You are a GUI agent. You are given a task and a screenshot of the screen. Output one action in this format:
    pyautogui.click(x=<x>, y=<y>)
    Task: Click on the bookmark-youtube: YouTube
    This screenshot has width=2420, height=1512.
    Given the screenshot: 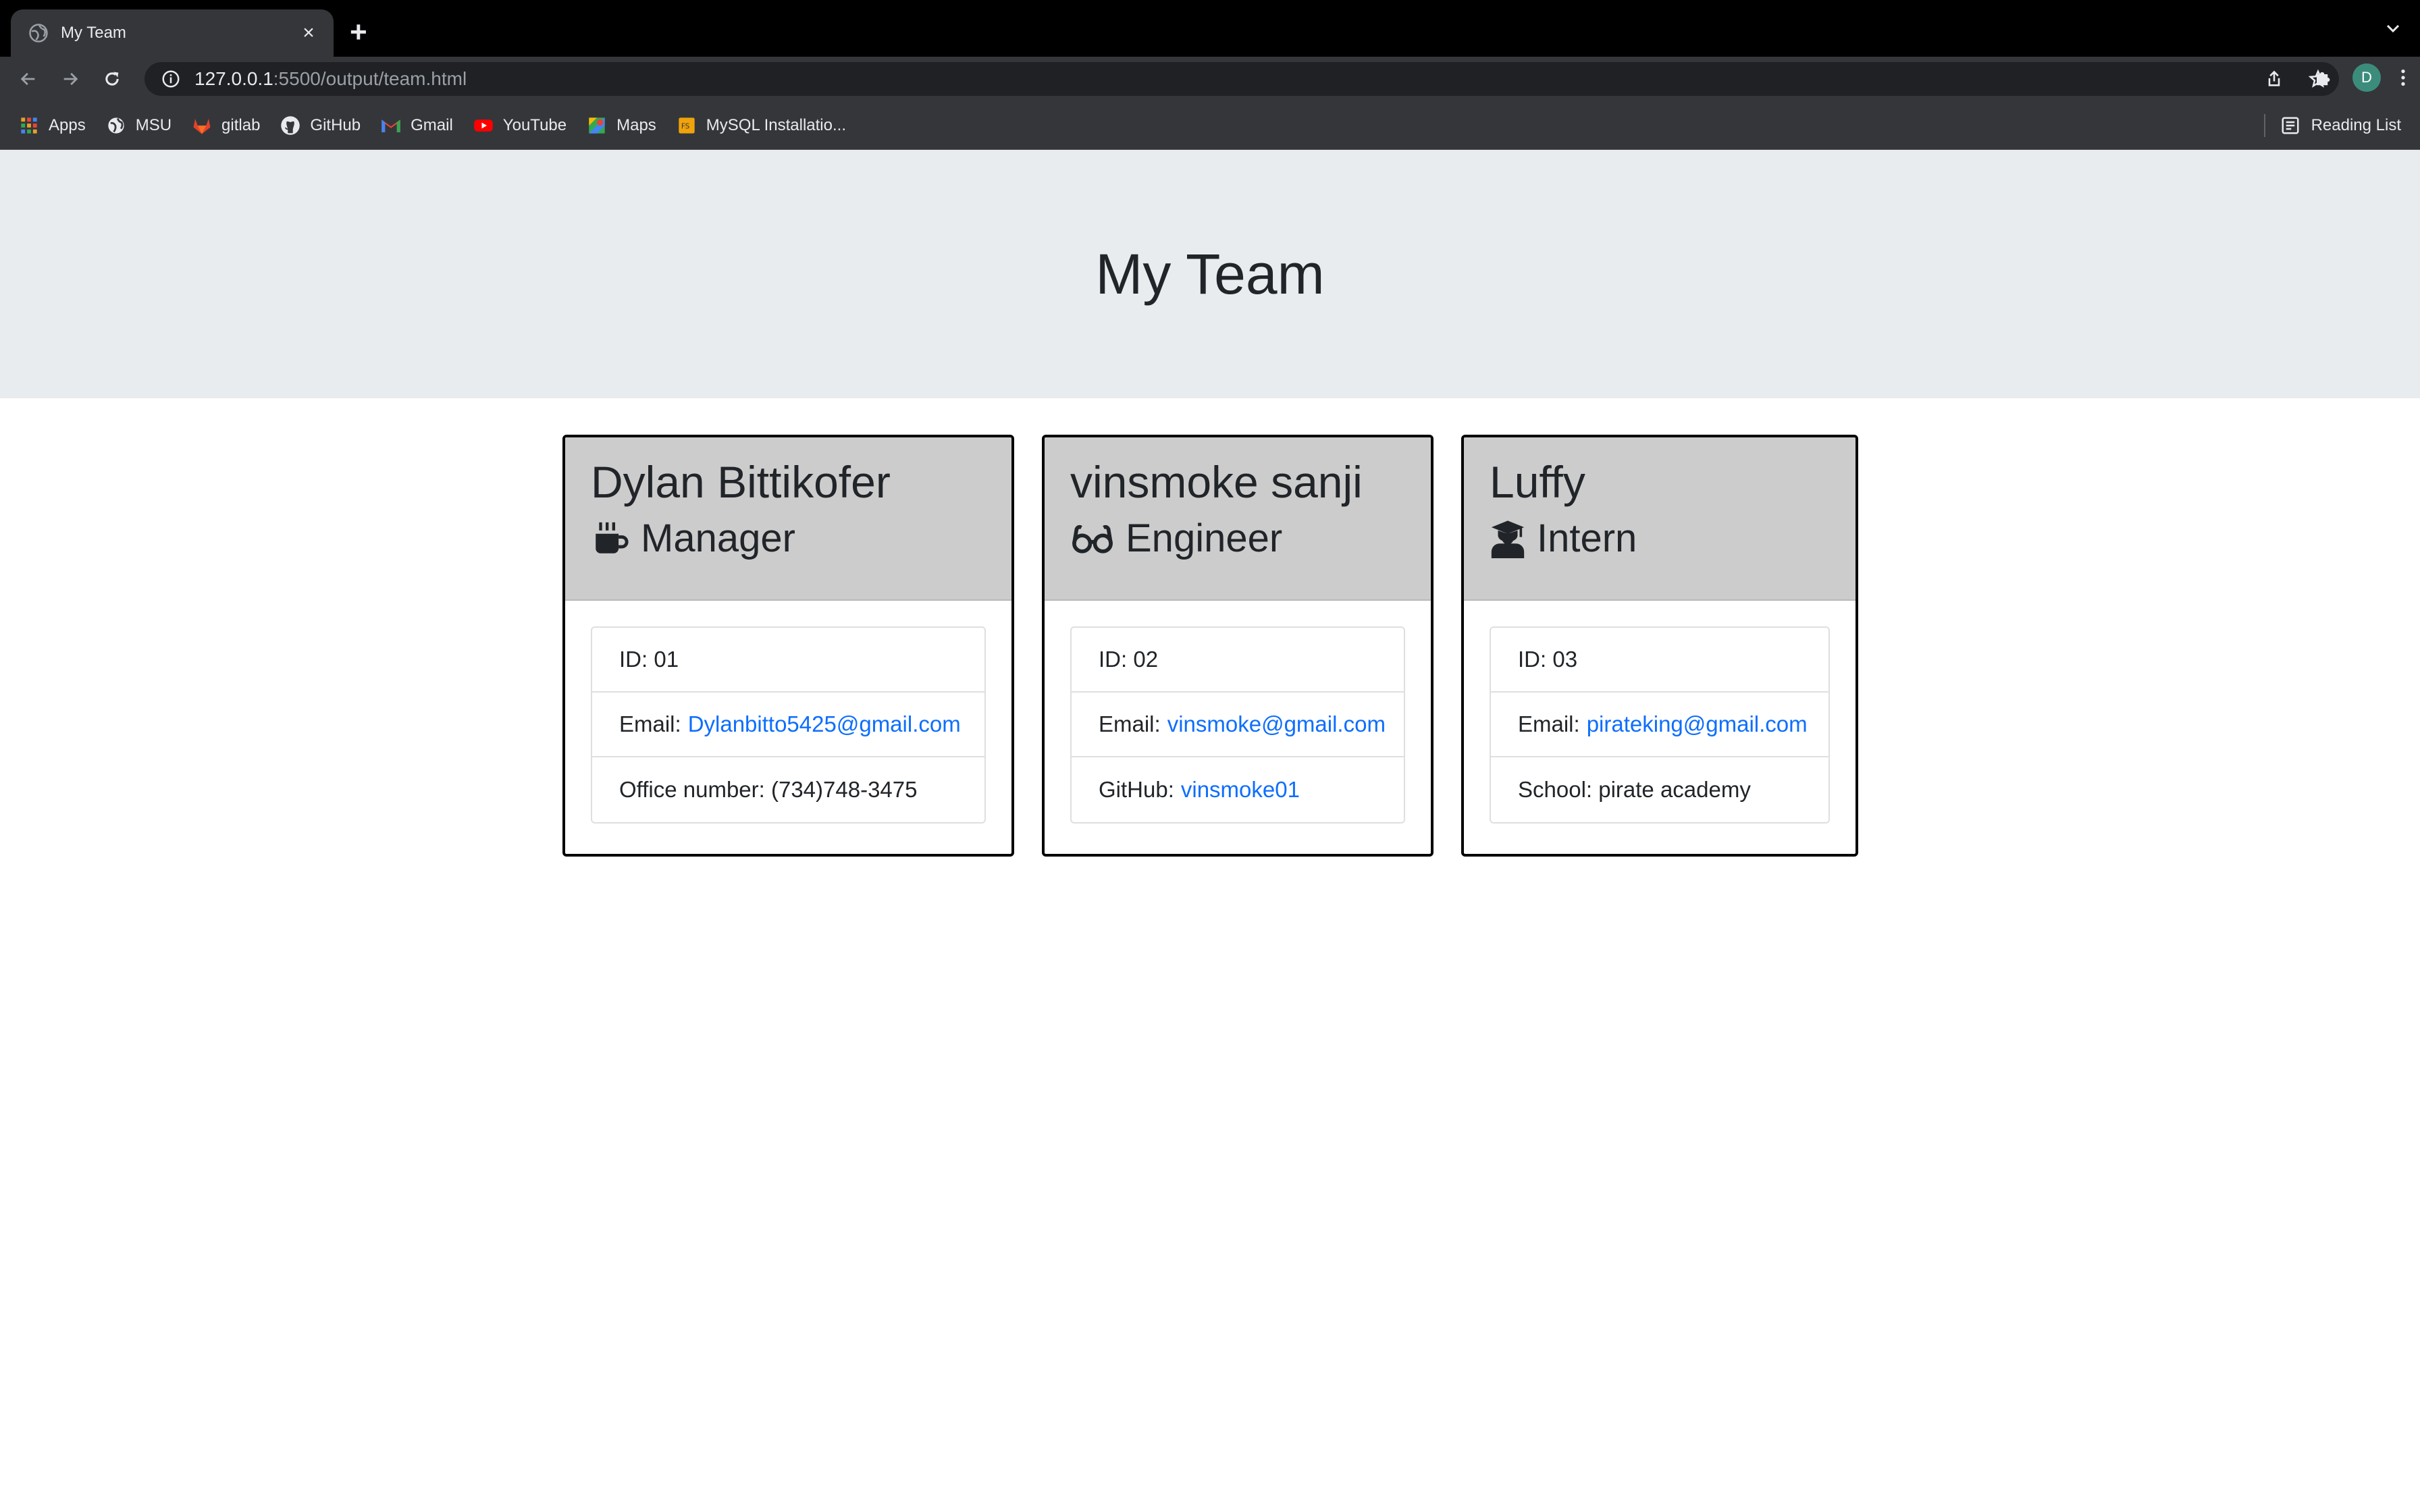 What is the action you would take?
    pyautogui.click(x=520, y=125)
    